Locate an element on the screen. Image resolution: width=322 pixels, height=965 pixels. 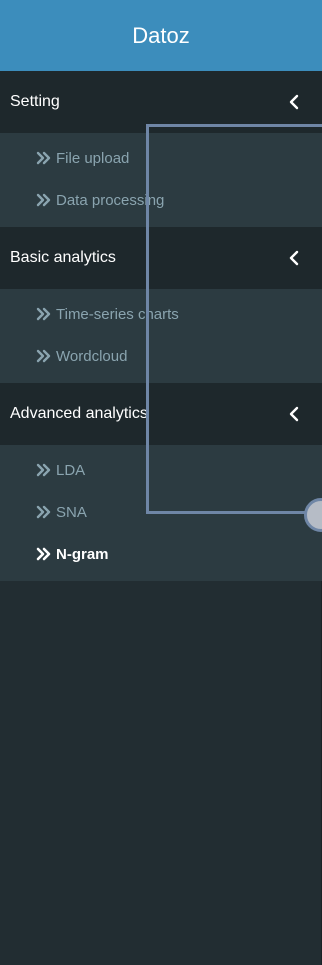
submenu-setting: File upload Data processing is located at coordinates (161, 180).